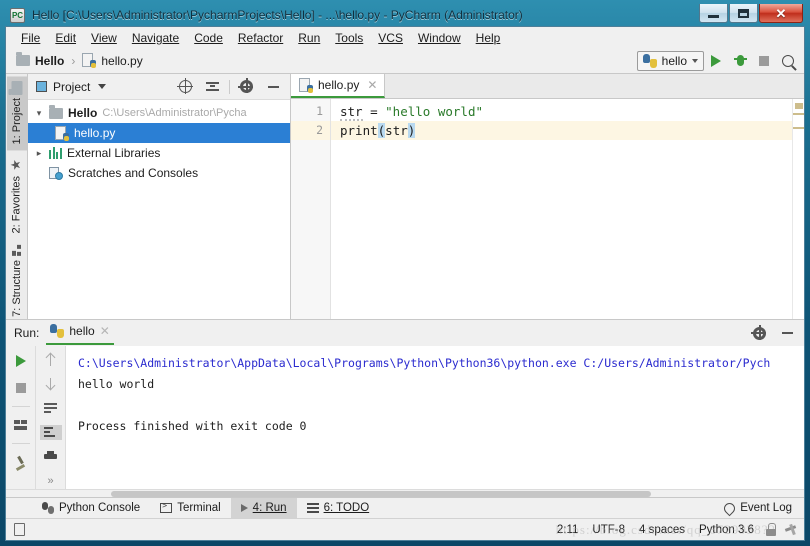  What do you see at coordinates (159, 153) in the screenshot?
I see `tree-node-external-libraries: External Libraries` at bounding box center [159, 153].